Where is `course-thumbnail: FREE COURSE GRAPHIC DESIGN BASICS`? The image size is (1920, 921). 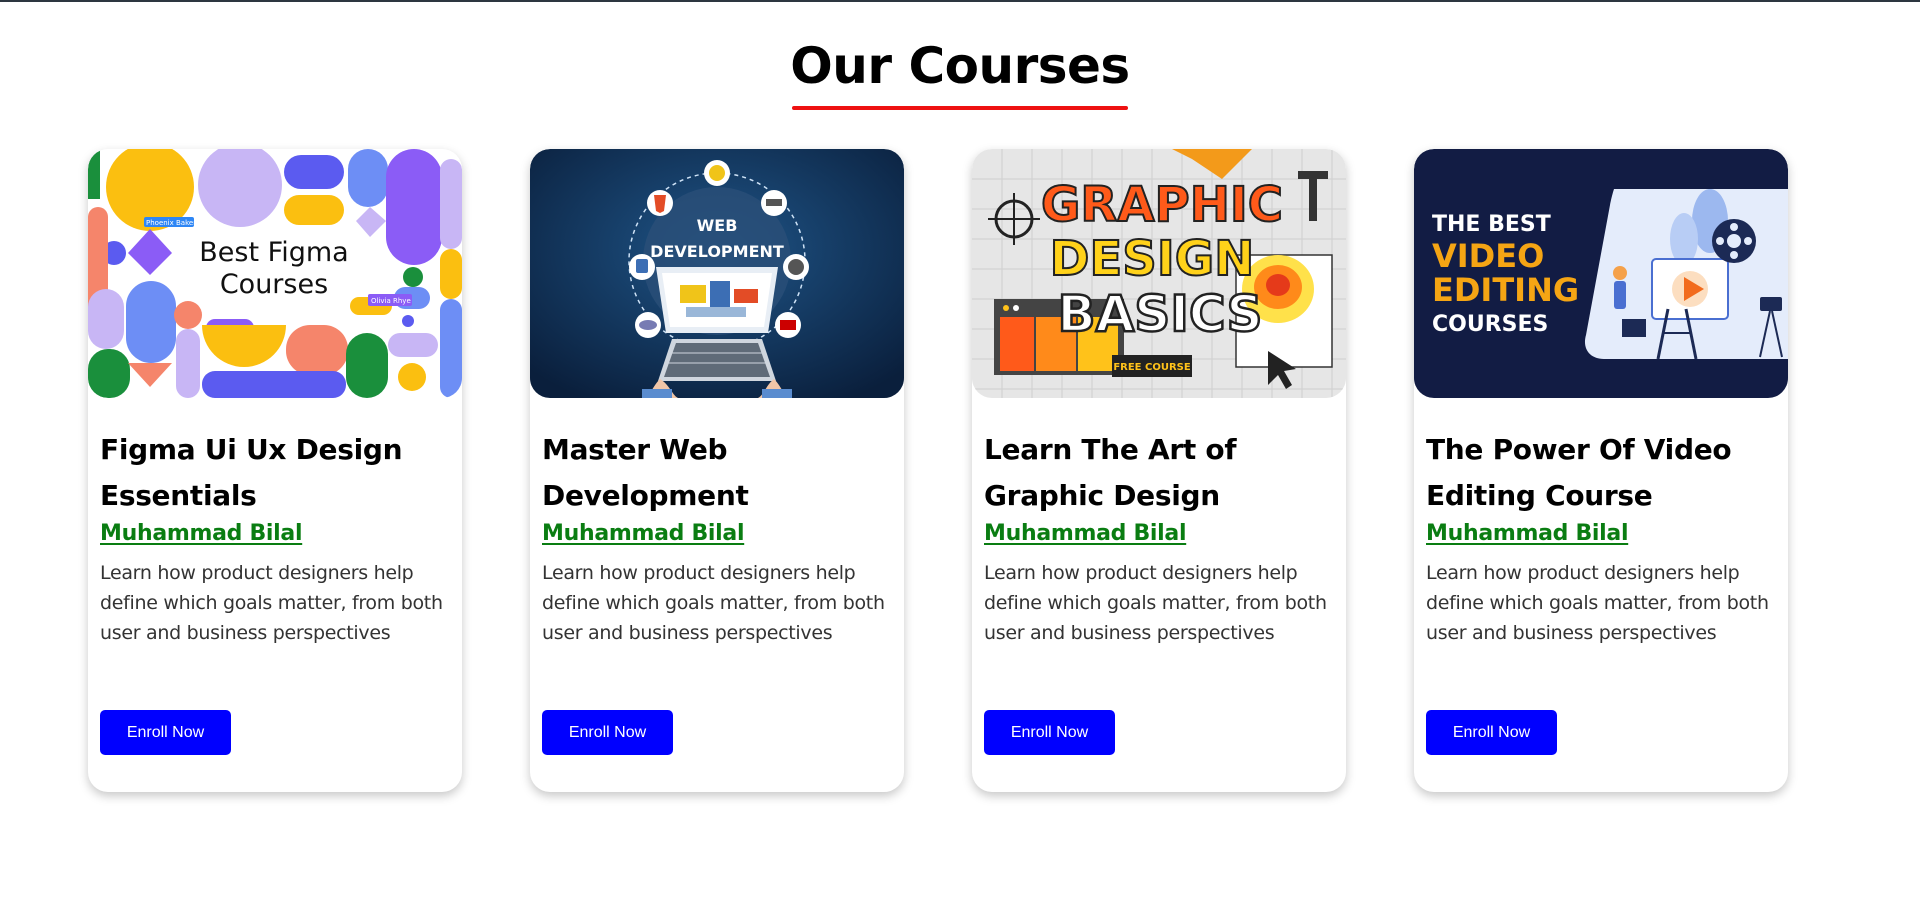 course-thumbnail: FREE COURSE GRAPHIC DESIGN BASICS is located at coordinates (1159, 273).